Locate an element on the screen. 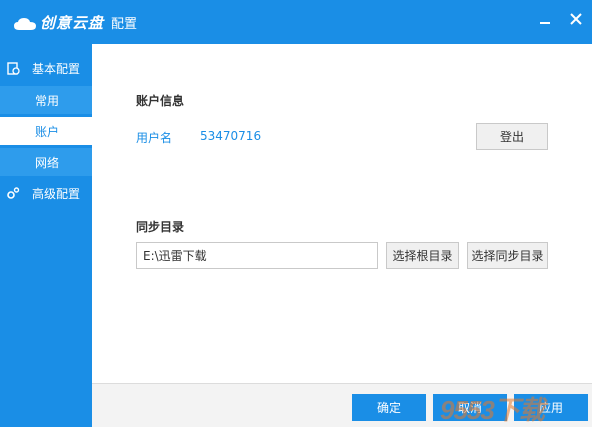  sync-section-title: 同步目录 is located at coordinates (160, 227).